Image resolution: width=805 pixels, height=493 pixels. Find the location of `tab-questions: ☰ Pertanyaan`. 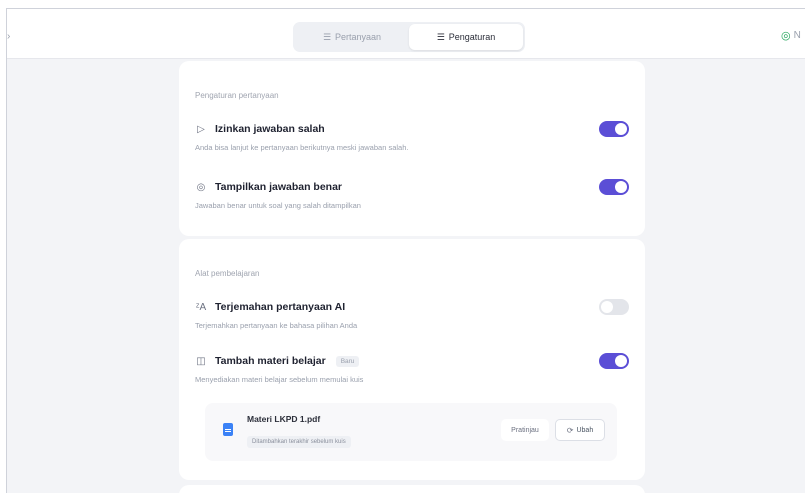

tab-questions: ☰ Pertanyaan is located at coordinates (352, 37).